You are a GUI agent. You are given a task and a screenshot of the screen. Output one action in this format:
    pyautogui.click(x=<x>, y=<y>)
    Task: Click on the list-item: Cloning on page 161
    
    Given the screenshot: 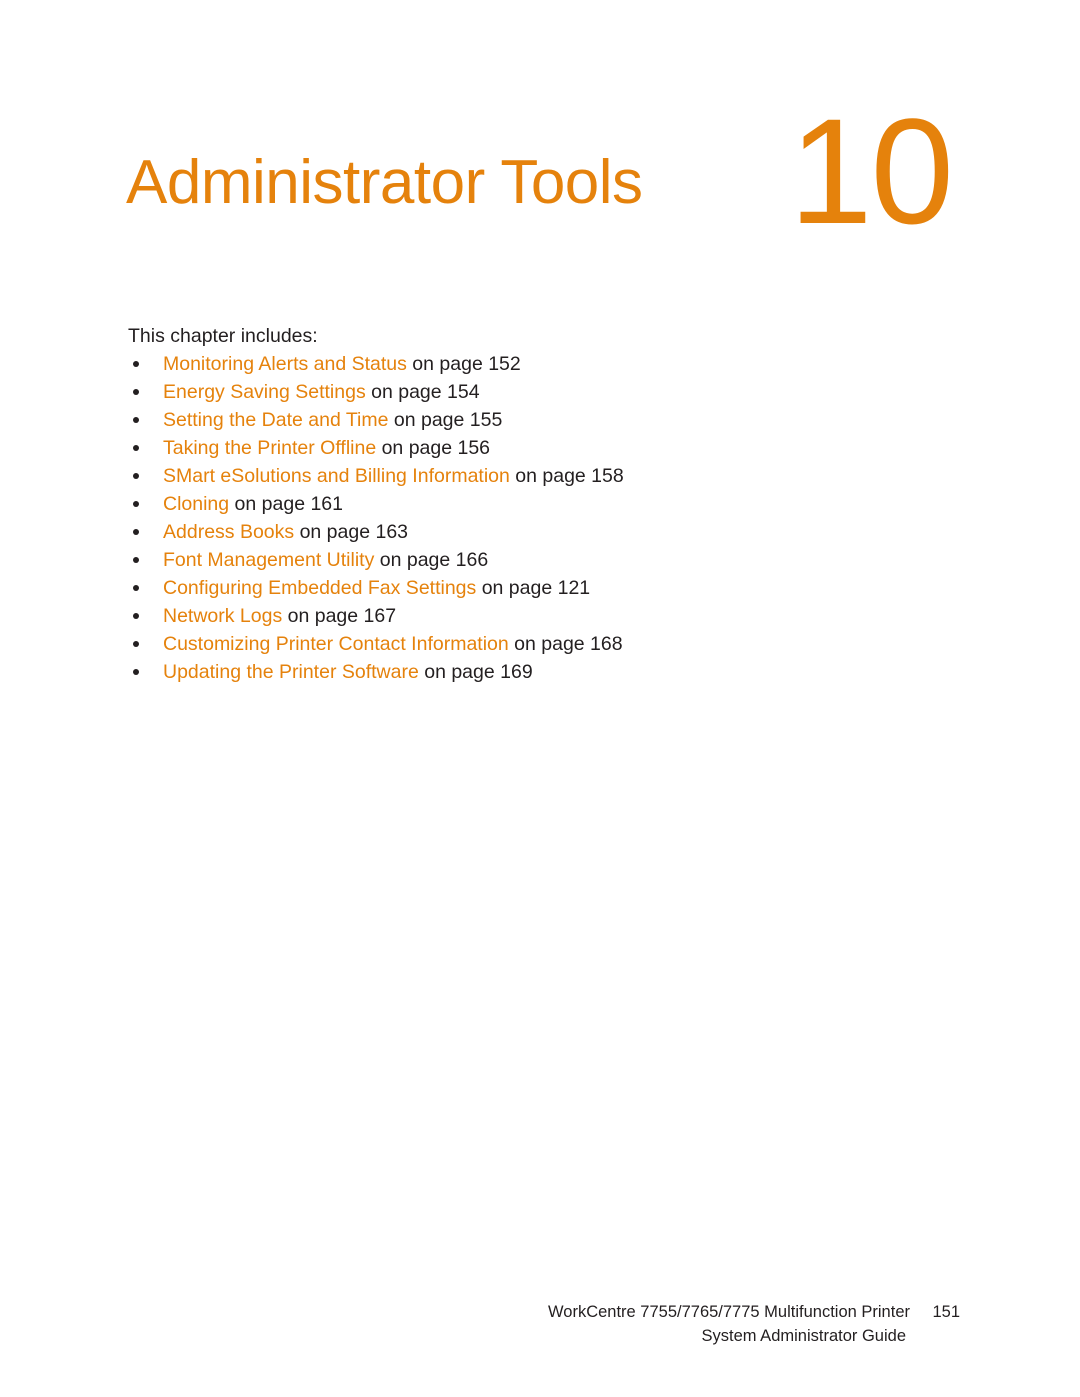 What is the action you would take?
    pyautogui.click(x=538, y=504)
    